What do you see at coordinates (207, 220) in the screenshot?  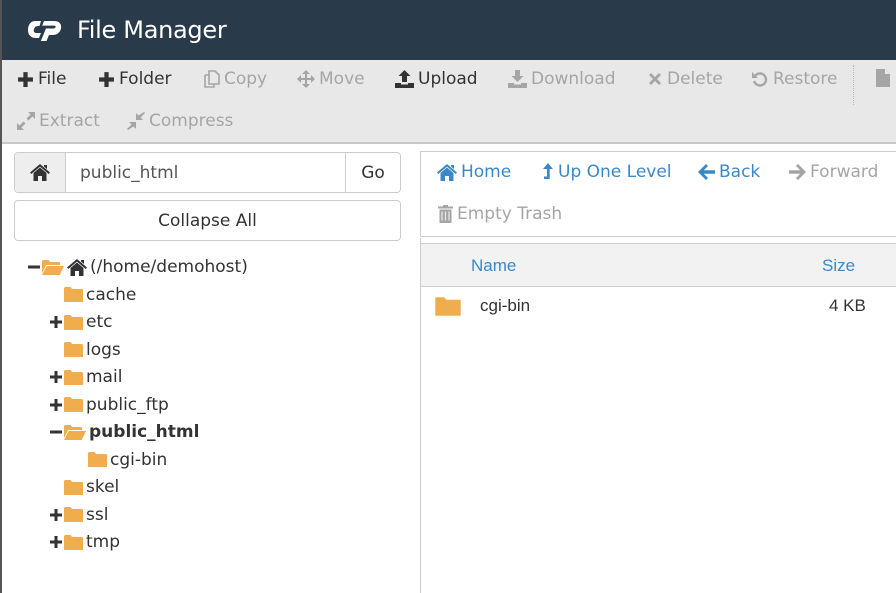 I see `collapse-all-button: Collapse All` at bounding box center [207, 220].